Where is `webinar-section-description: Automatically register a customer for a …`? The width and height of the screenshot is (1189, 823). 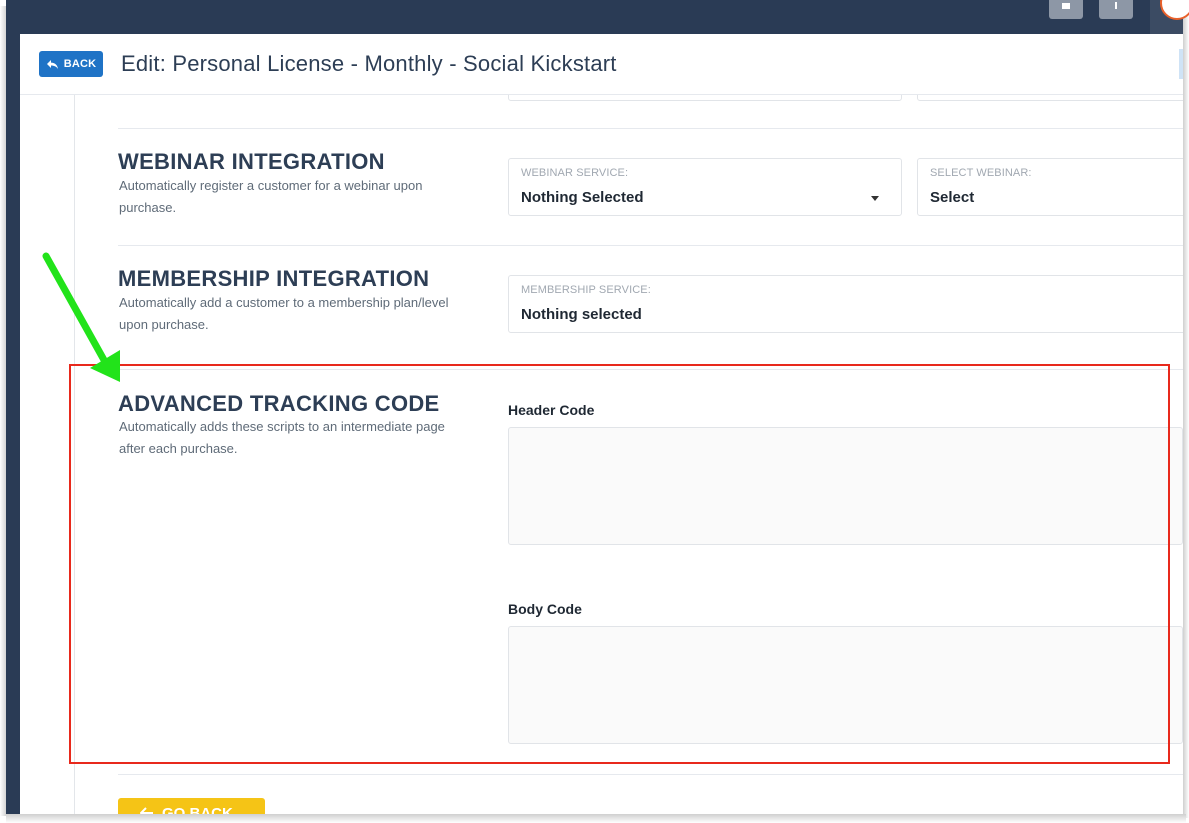 webinar-section-description: Automatically register a customer for a … is located at coordinates (271, 196).